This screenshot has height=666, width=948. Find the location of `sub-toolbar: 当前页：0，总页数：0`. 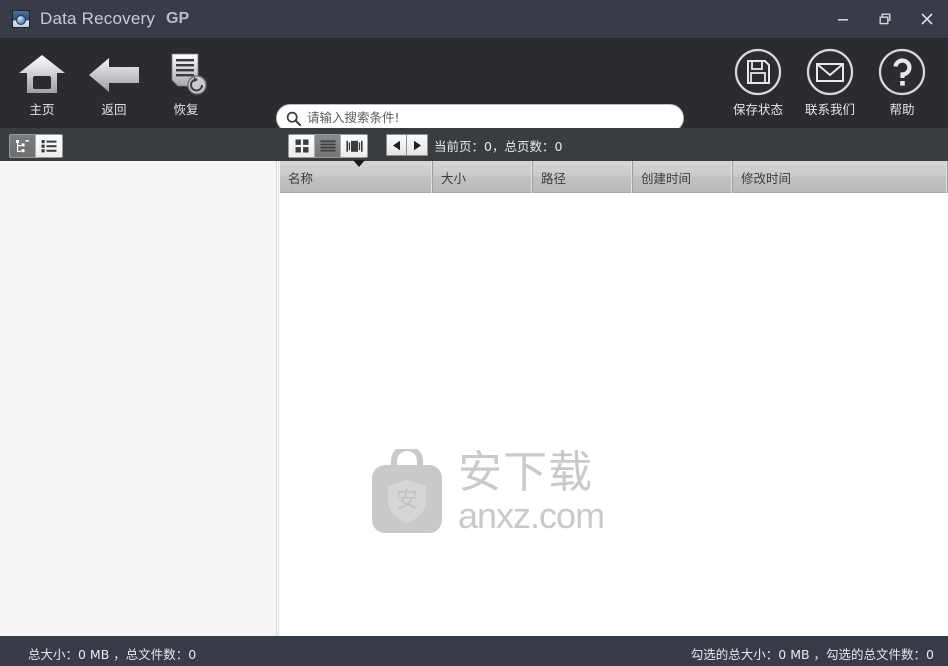

sub-toolbar: 当前页：0，总页数：0 is located at coordinates (474, 144).